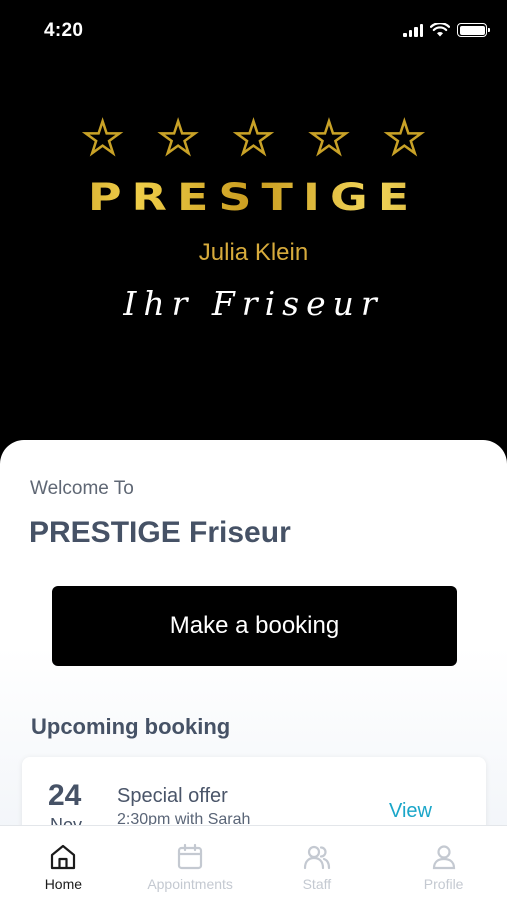 Image resolution: width=507 pixels, height=900 pixels. Describe the element at coordinates (63, 884) in the screenshot. I see `tab-label: Home` at that location.